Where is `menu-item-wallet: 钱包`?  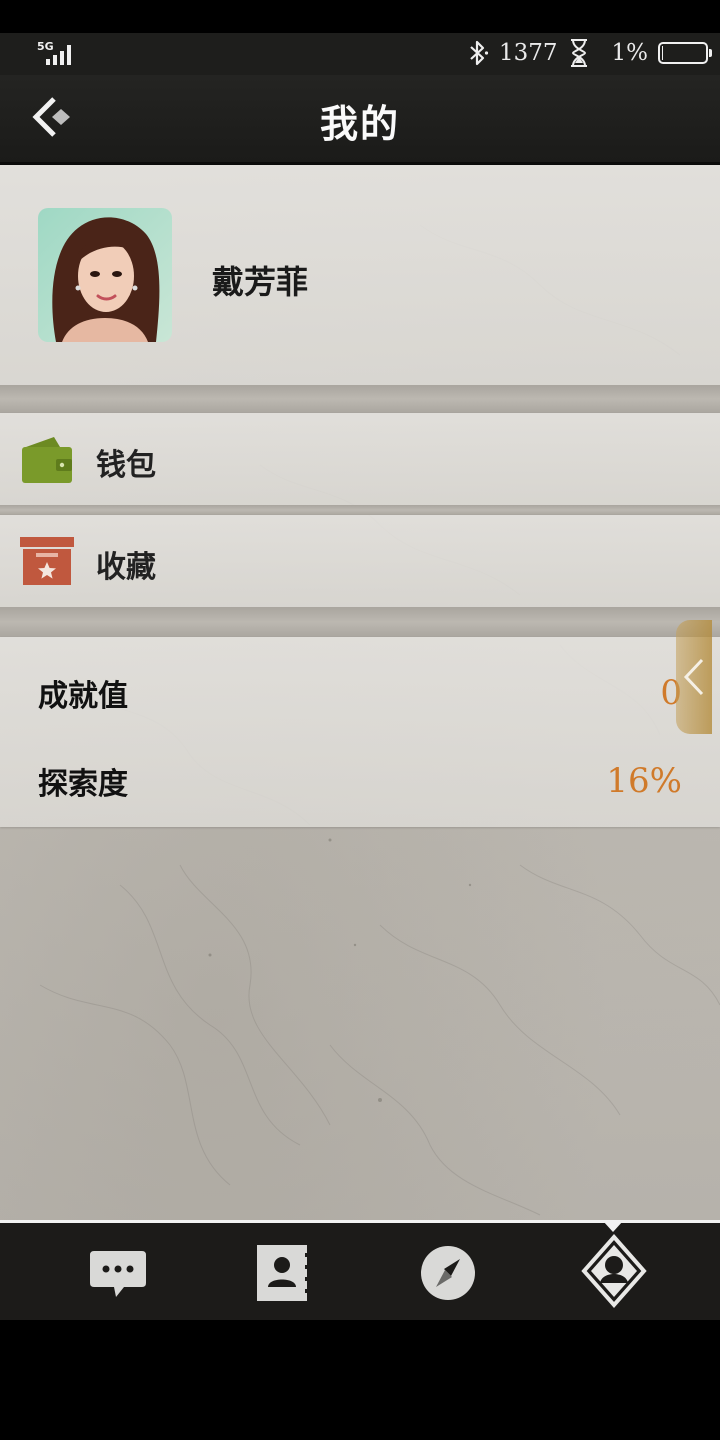 menu-item-wallet: 钱包 is located at coordinates (360, 459).